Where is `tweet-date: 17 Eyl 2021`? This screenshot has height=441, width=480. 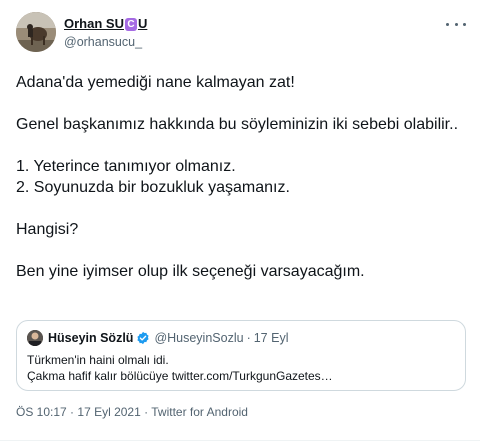
tweet-date: 17 Eyl 2021 is located at coordinates (108, 412).